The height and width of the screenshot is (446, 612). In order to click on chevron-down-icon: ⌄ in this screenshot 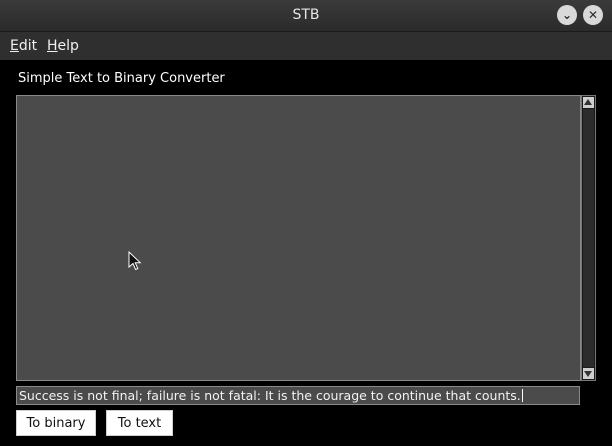, I will do `click(567, 15)`.